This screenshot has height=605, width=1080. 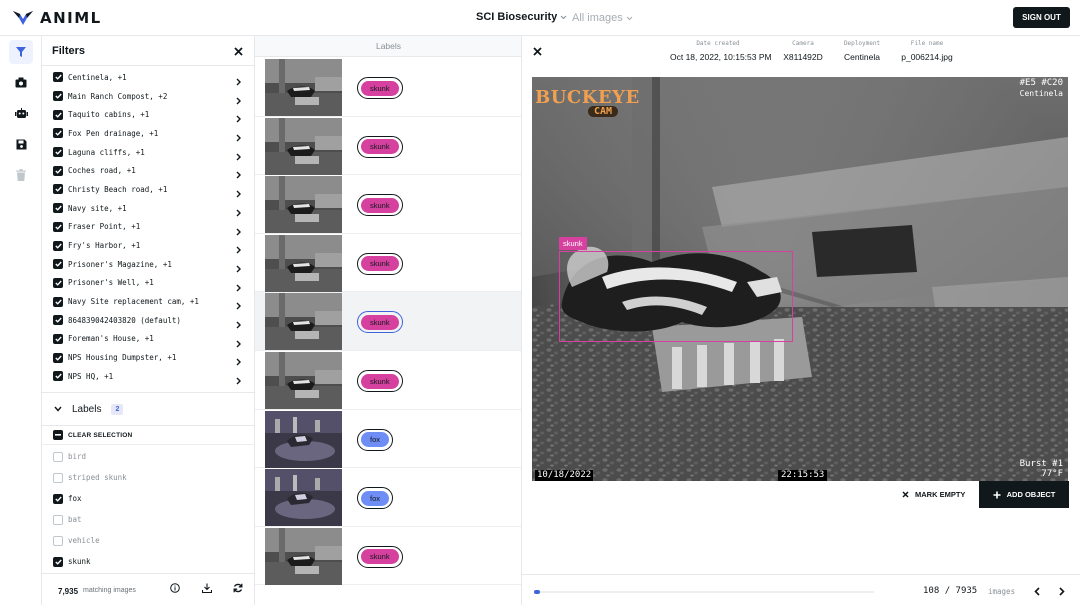 What do you see at coordinates (148, 376) in the screenshot?
I see `camera-filter-item: NPS HQ, +1` at bounding box center [148, 376].